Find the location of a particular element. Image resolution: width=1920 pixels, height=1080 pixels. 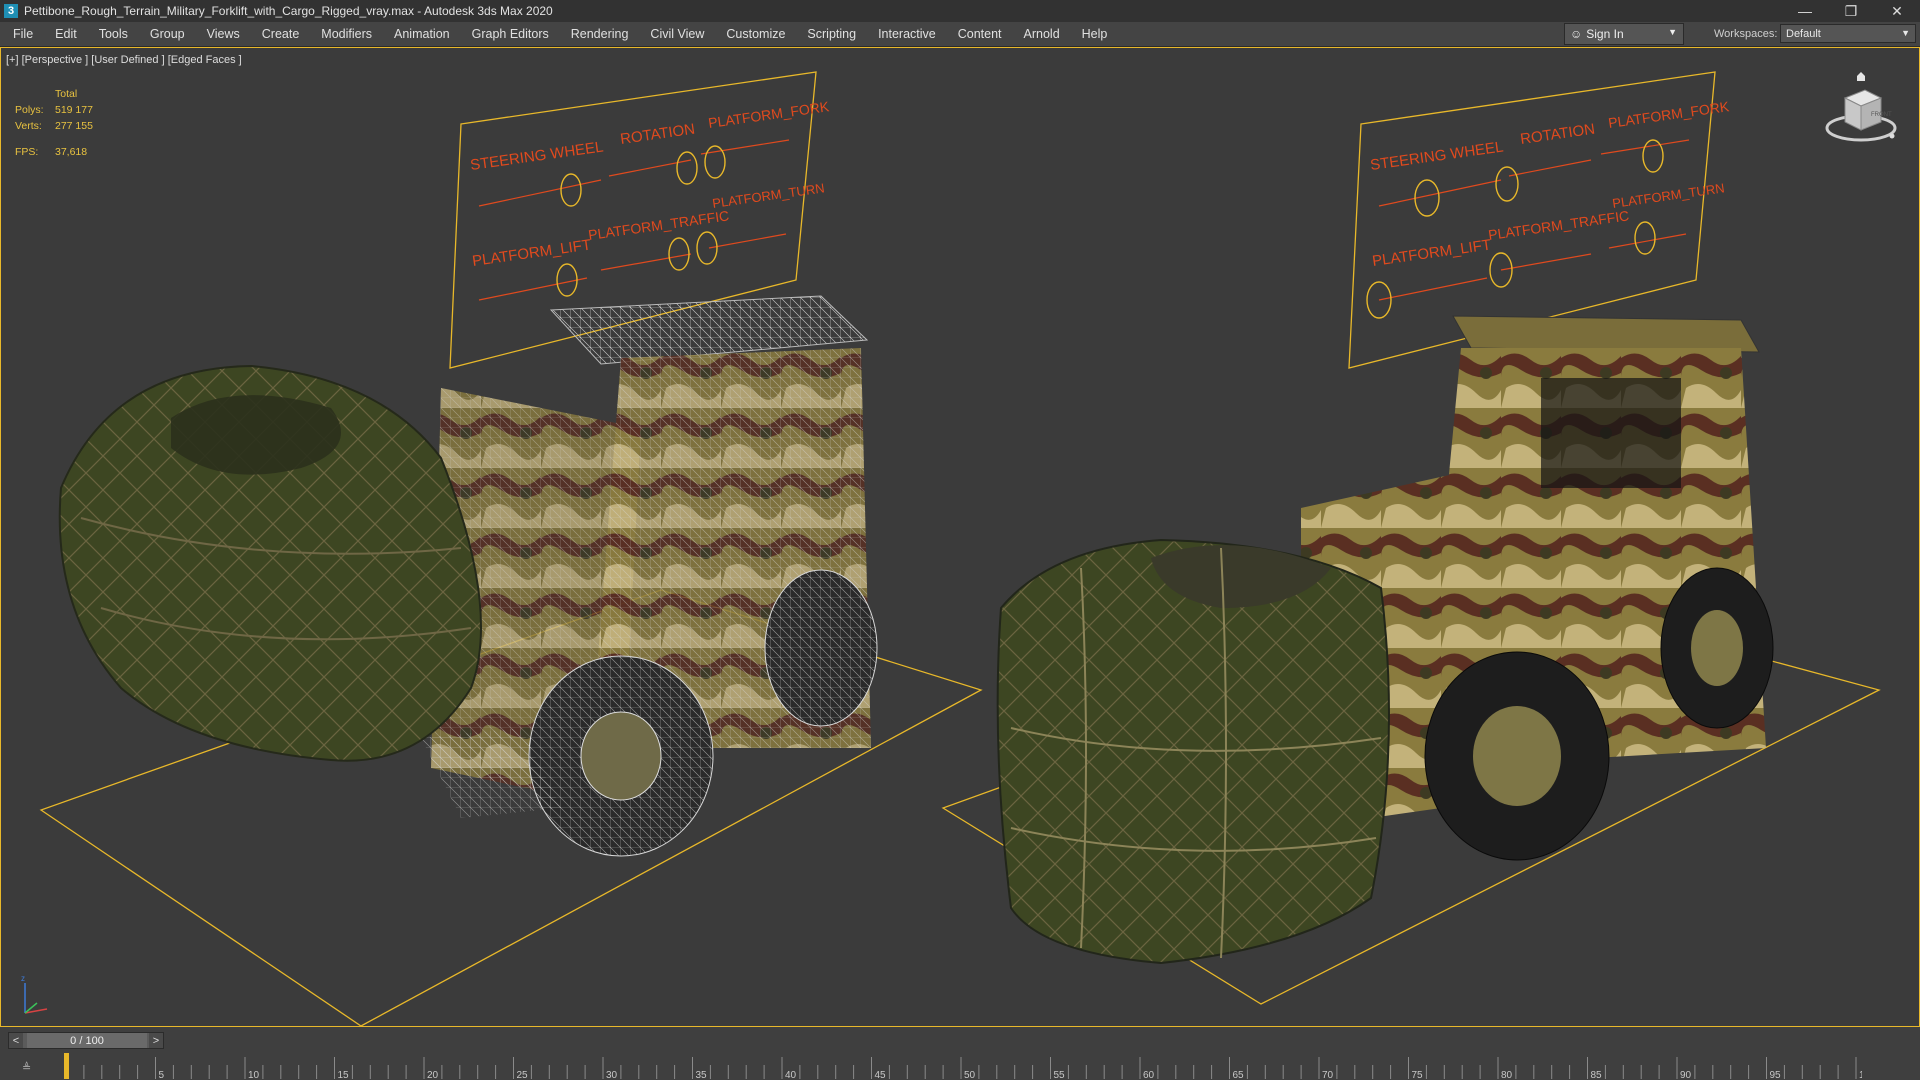

workspaces-label: Workspaces: is located at coordinates (1746, 34).